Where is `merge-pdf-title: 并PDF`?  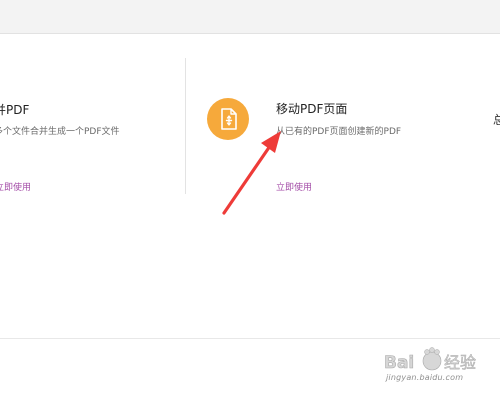 merge-pdf-title: 并PDF is located at coordinates (15, 110).